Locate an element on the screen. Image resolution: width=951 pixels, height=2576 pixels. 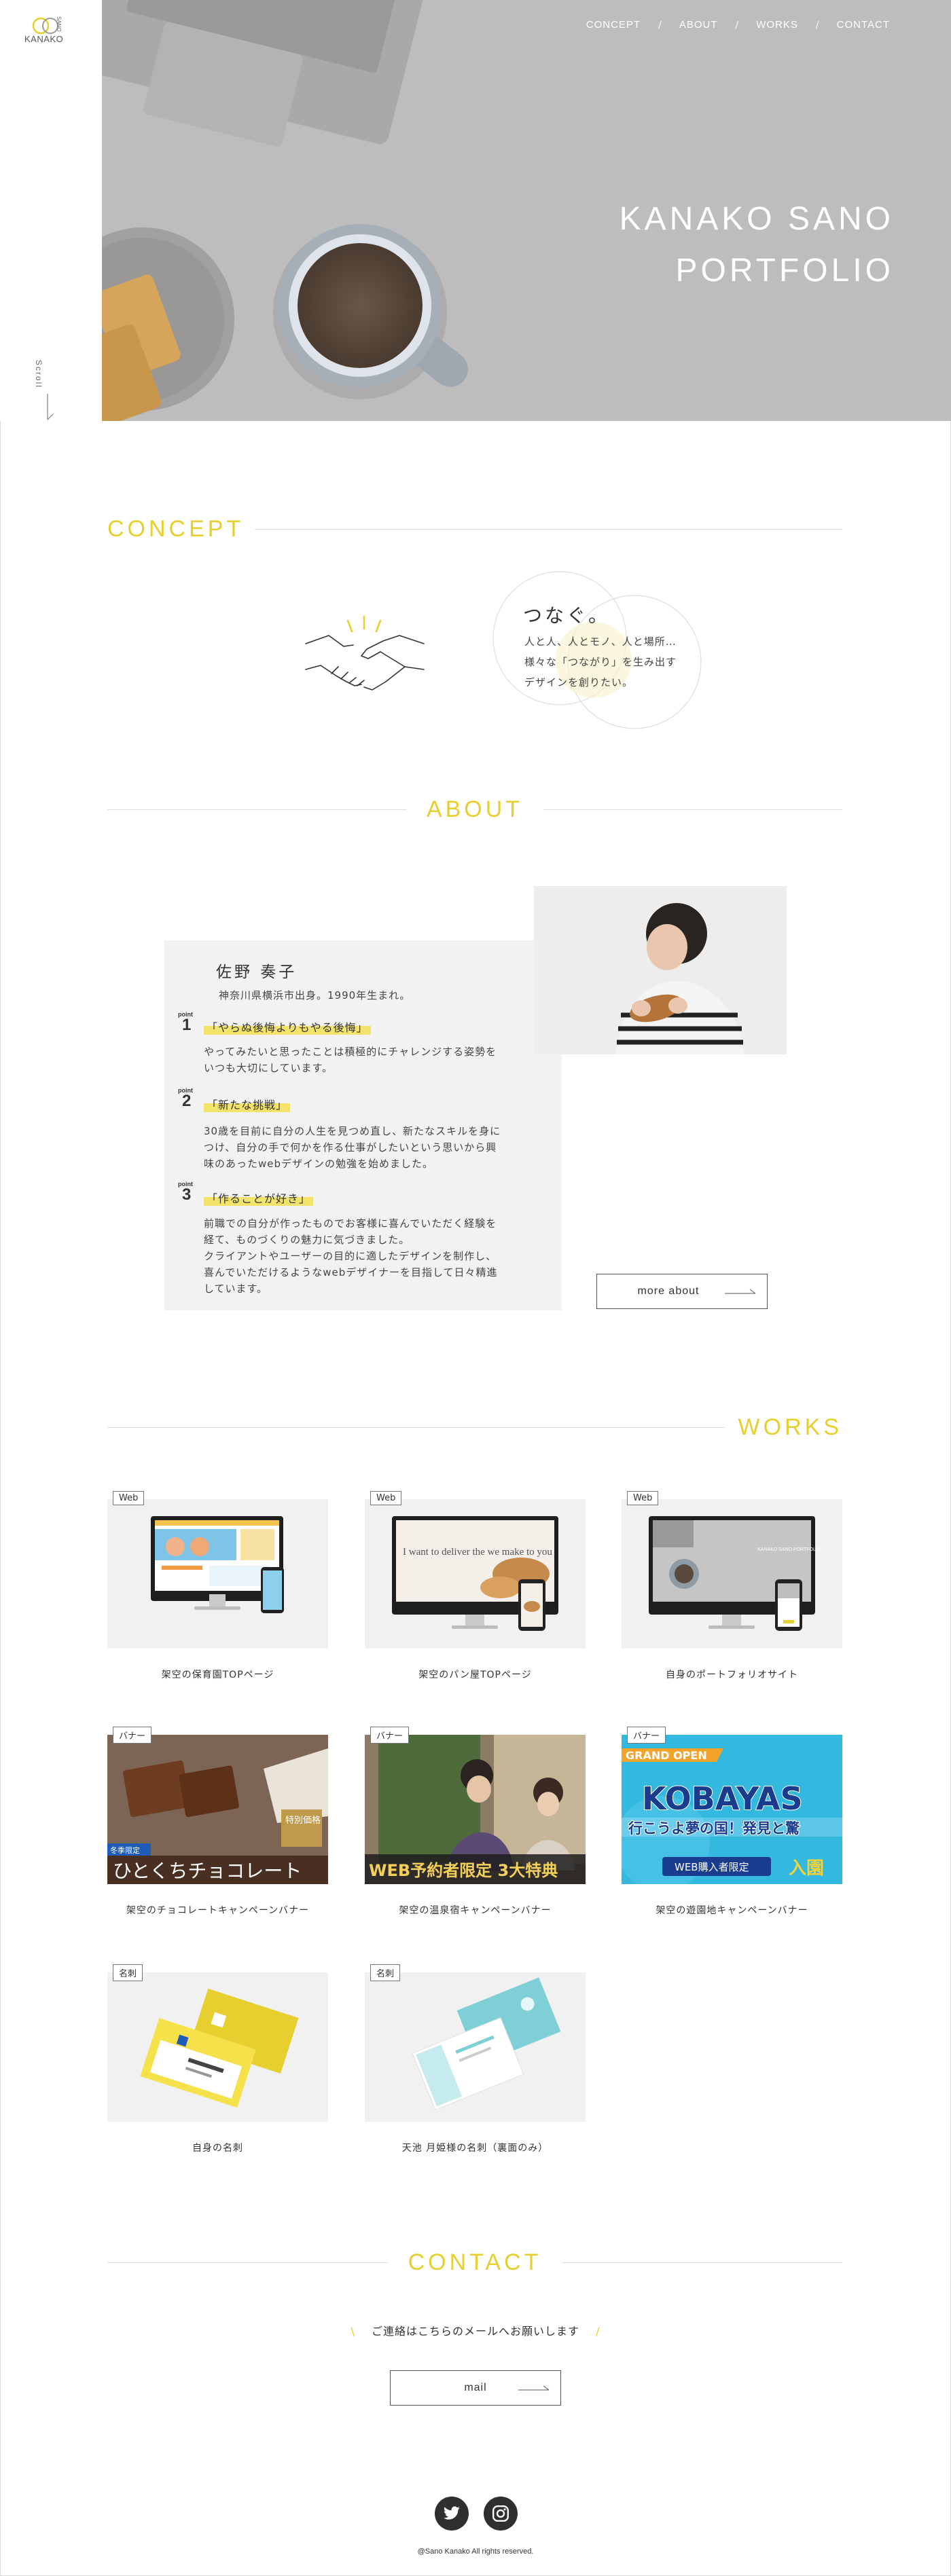
work-caption: 架空の温泉宿キャンペーンバナー is located at coordinates (475, 1911).